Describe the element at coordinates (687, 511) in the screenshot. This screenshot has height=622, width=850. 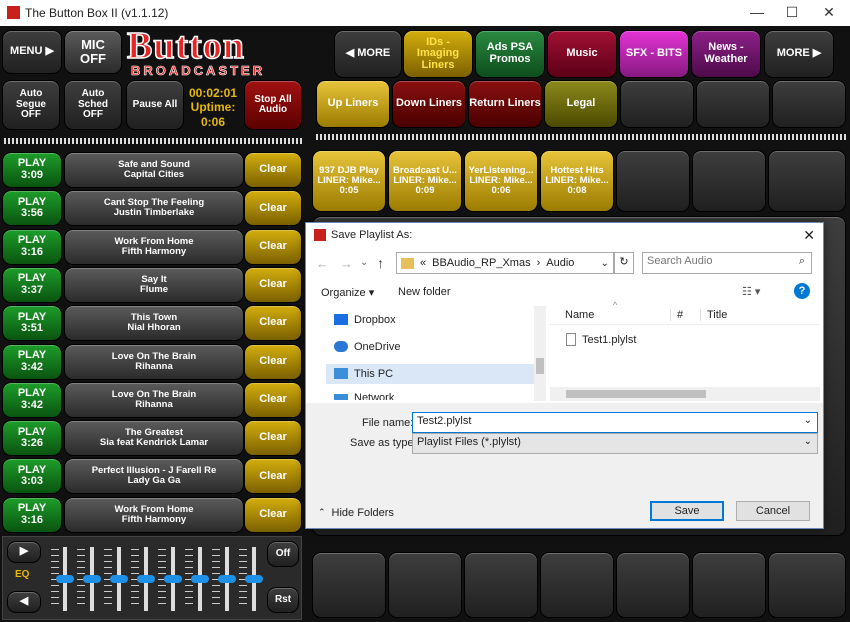
I see `save-button: Save` at that location.